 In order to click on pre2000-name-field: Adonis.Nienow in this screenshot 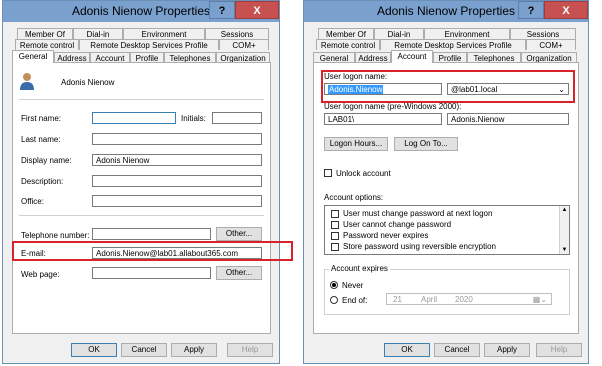, I will do `click(508, 119)`.